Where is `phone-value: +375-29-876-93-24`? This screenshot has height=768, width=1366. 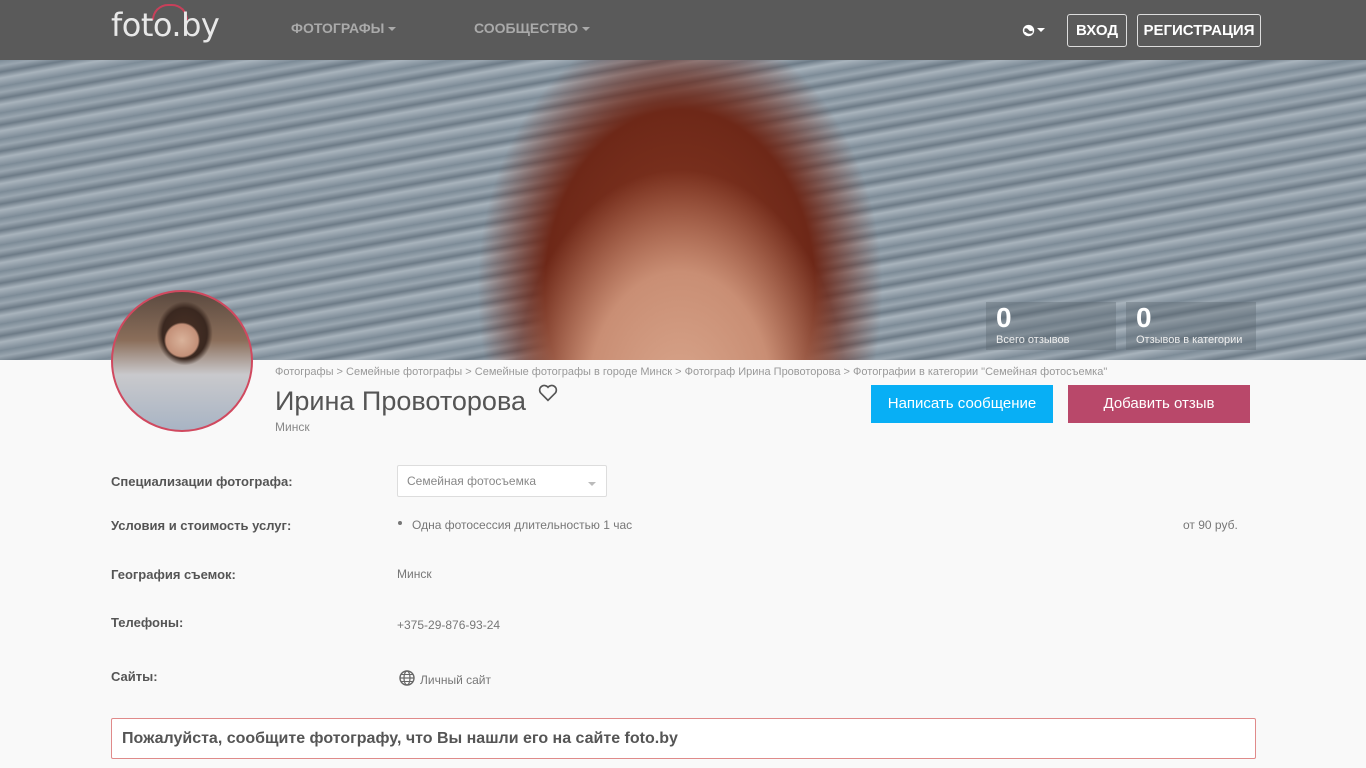
phone-value: +375-29-876-93-24 is located at coordinates (448, 625).